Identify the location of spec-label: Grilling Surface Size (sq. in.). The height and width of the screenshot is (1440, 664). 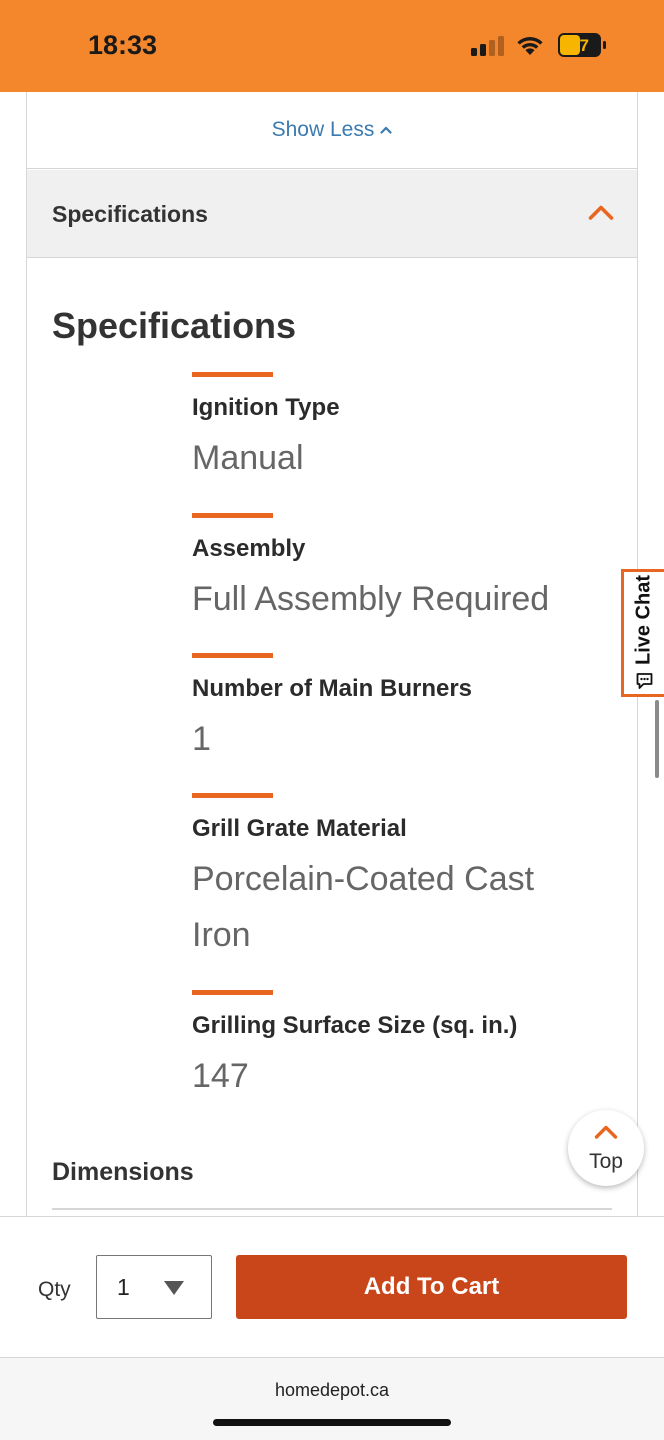
(355, 1025).